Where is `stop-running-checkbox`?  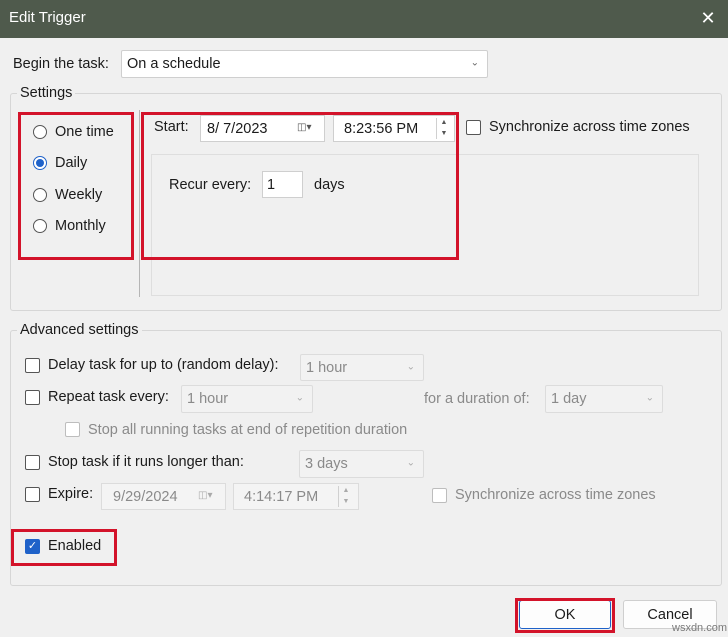
stop-running-checkbox is located at coordinates (72, 429).